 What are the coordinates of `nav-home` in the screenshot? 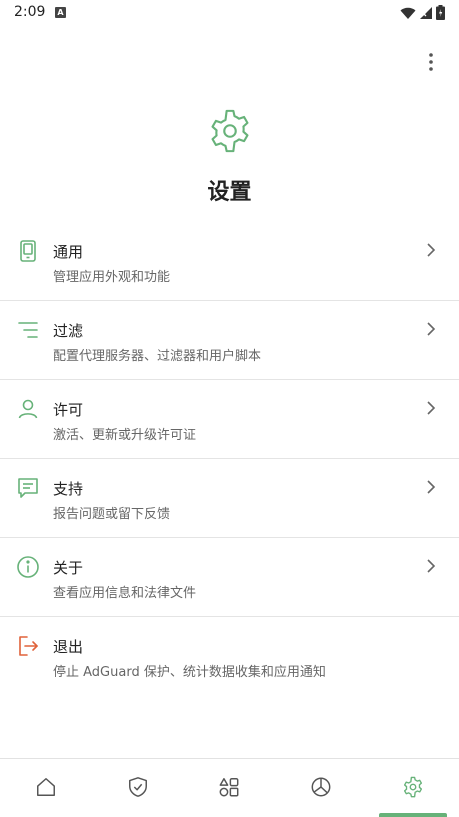 It's located at (46, 788).